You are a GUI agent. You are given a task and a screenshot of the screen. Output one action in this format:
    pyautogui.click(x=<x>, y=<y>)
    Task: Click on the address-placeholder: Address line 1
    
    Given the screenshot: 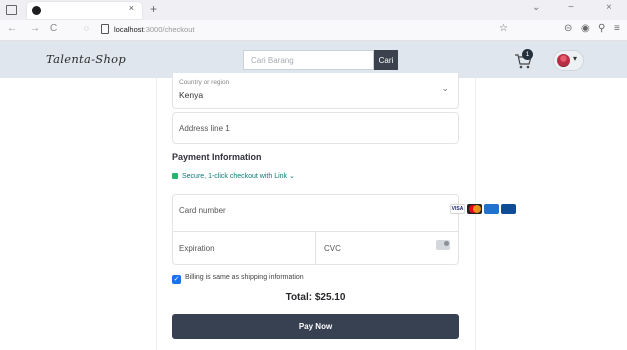 What is the action you would take?
    pyautogui.click(x=204, y=128)
    